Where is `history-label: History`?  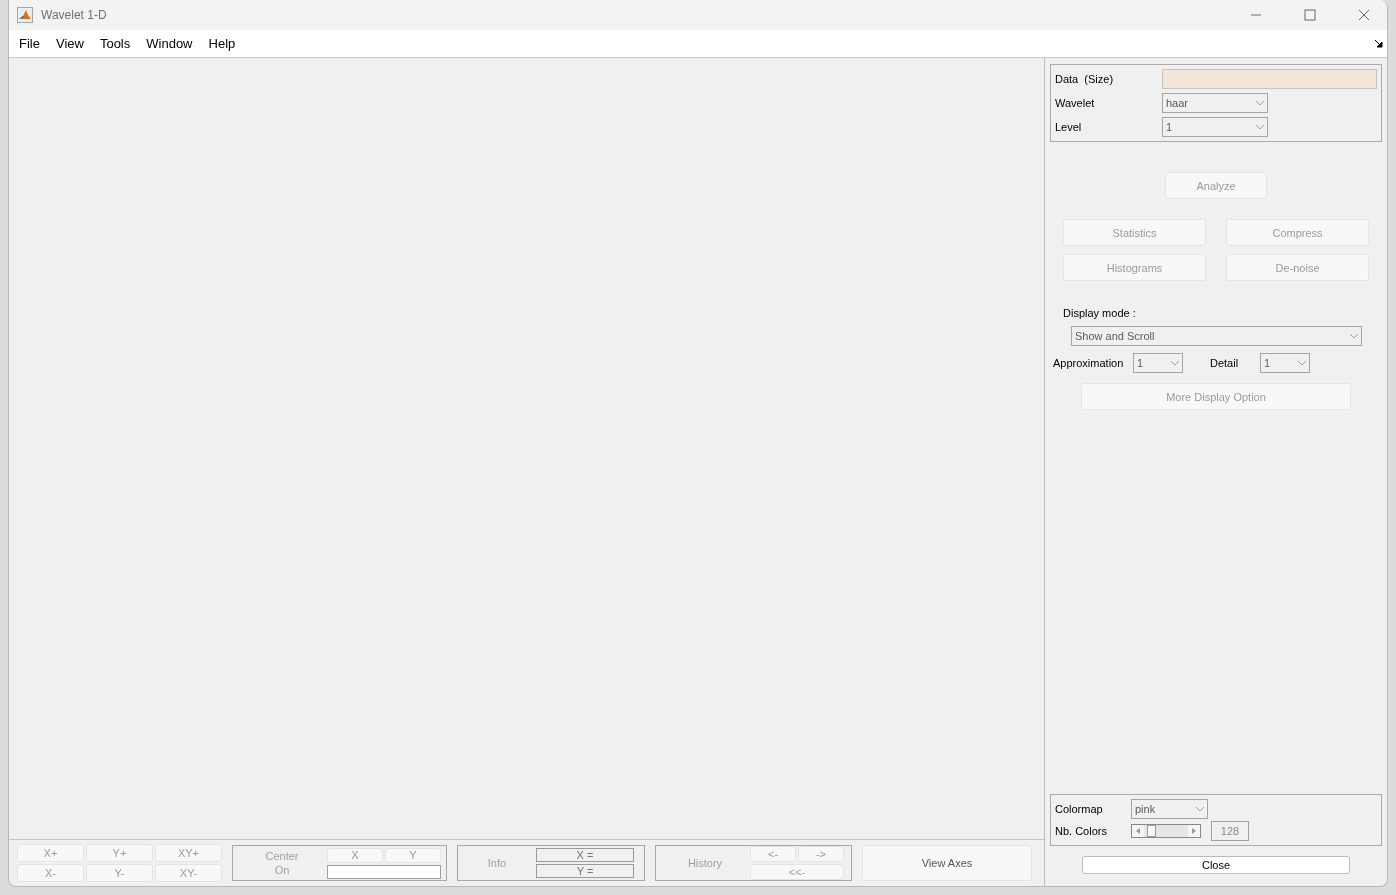 history-label: History is located at coordinates (705, 863).